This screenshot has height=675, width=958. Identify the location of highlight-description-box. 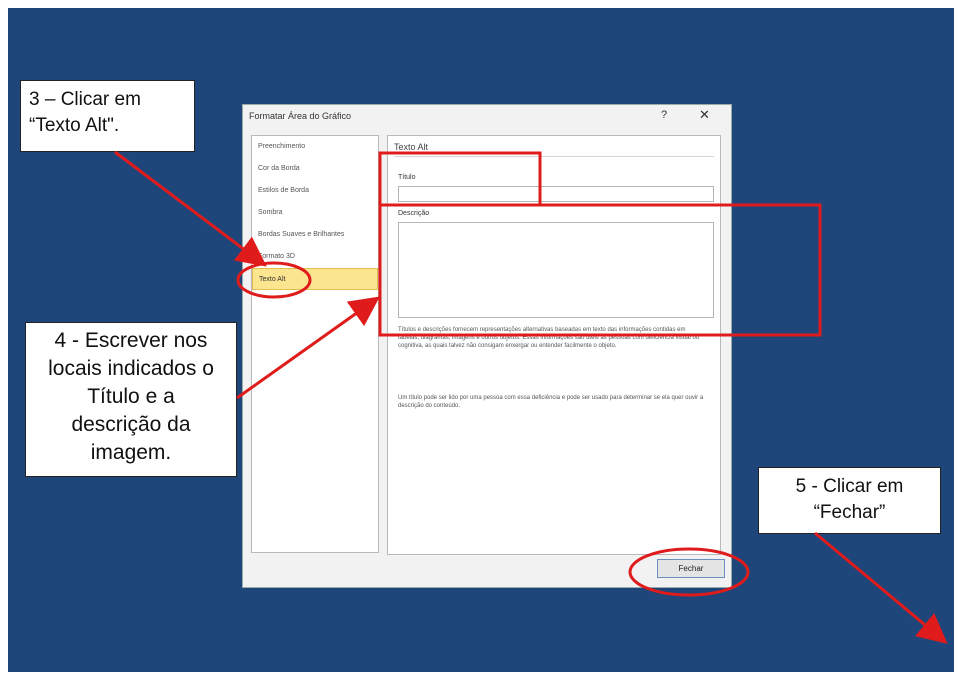
(600, 270).